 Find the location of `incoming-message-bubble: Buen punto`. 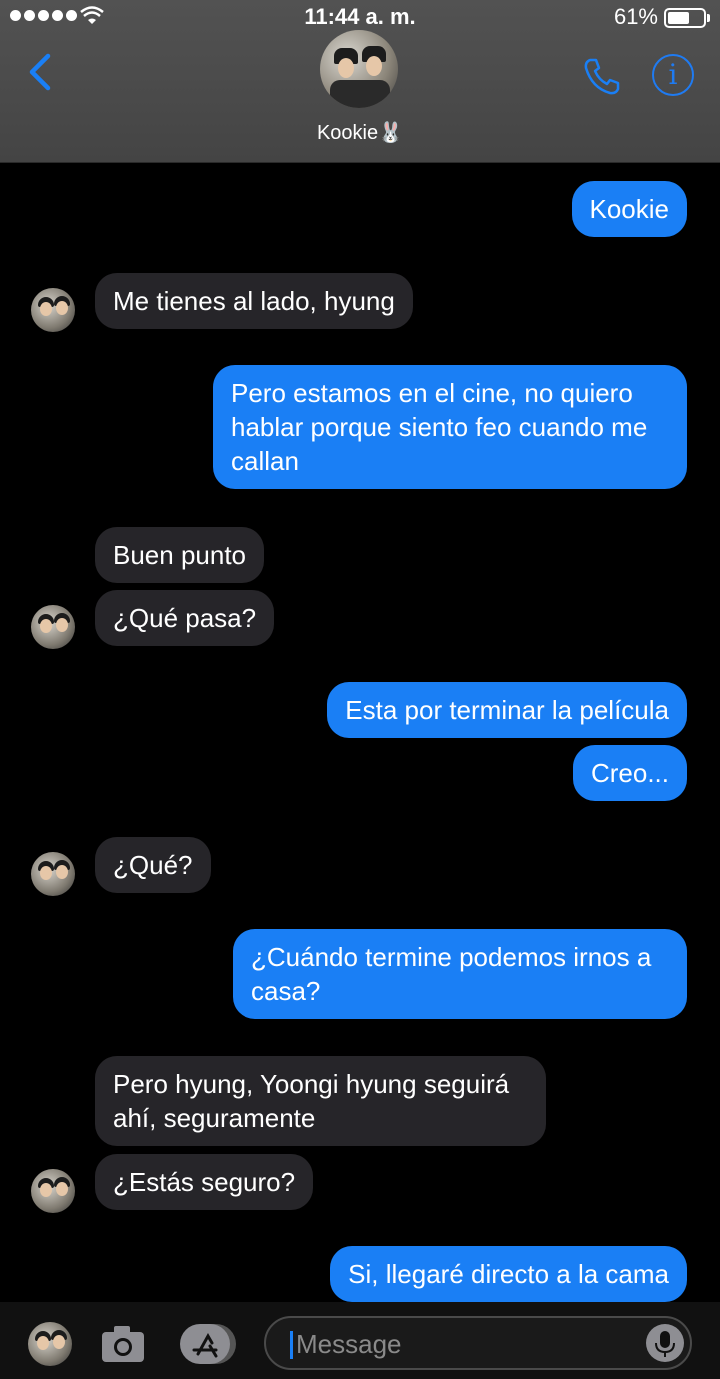

incoming-message-bubble: Buen punto is located at coordinates (180, 555).